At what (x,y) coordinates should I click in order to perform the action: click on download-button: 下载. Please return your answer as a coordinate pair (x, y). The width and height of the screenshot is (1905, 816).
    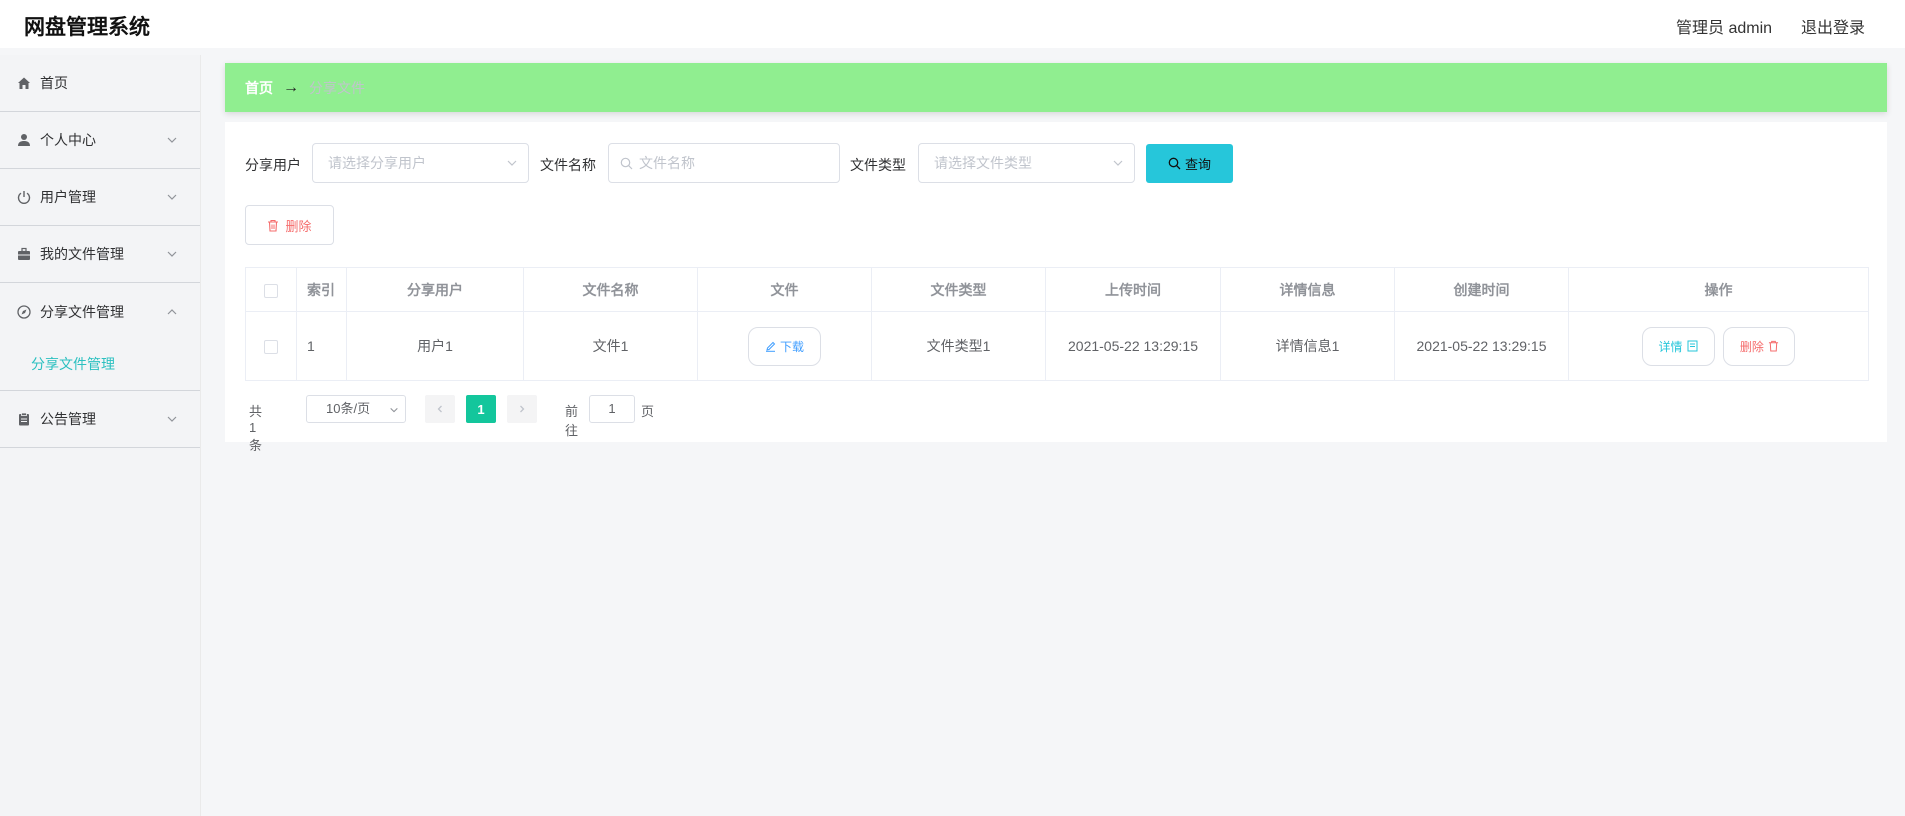
    Looking at the image, I should click on (784, 346).